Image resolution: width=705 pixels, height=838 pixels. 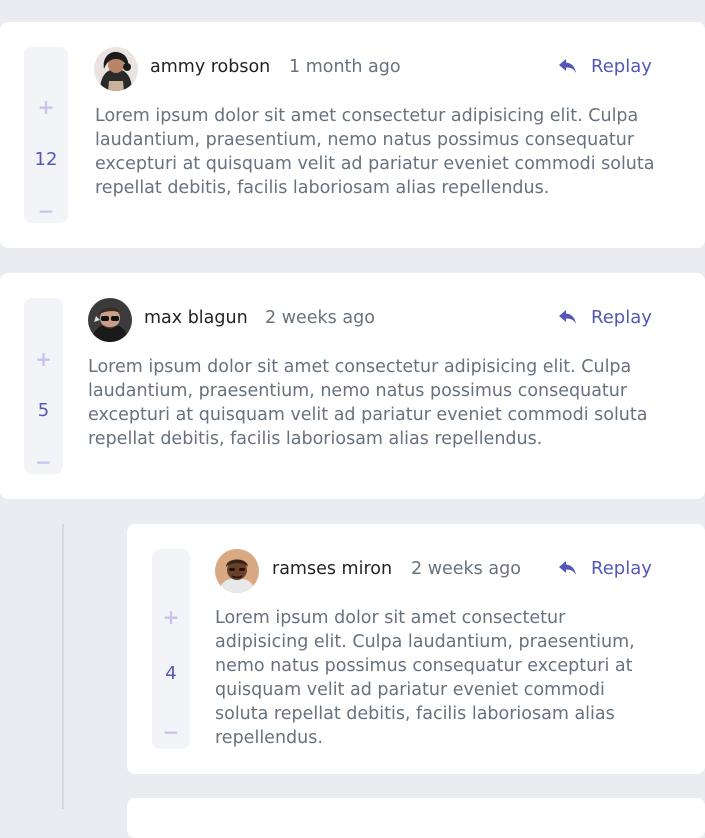 What do you see at coordinates (332, 569) in the screenshot?
I see `username: ramses miron` at bounding box center [332, 569].